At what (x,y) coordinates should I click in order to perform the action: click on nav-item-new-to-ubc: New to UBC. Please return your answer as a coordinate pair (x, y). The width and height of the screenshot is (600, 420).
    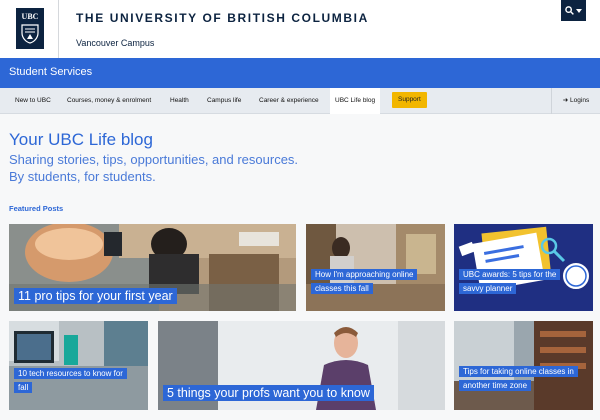
    Looking at the image, I should click on (33, 101).